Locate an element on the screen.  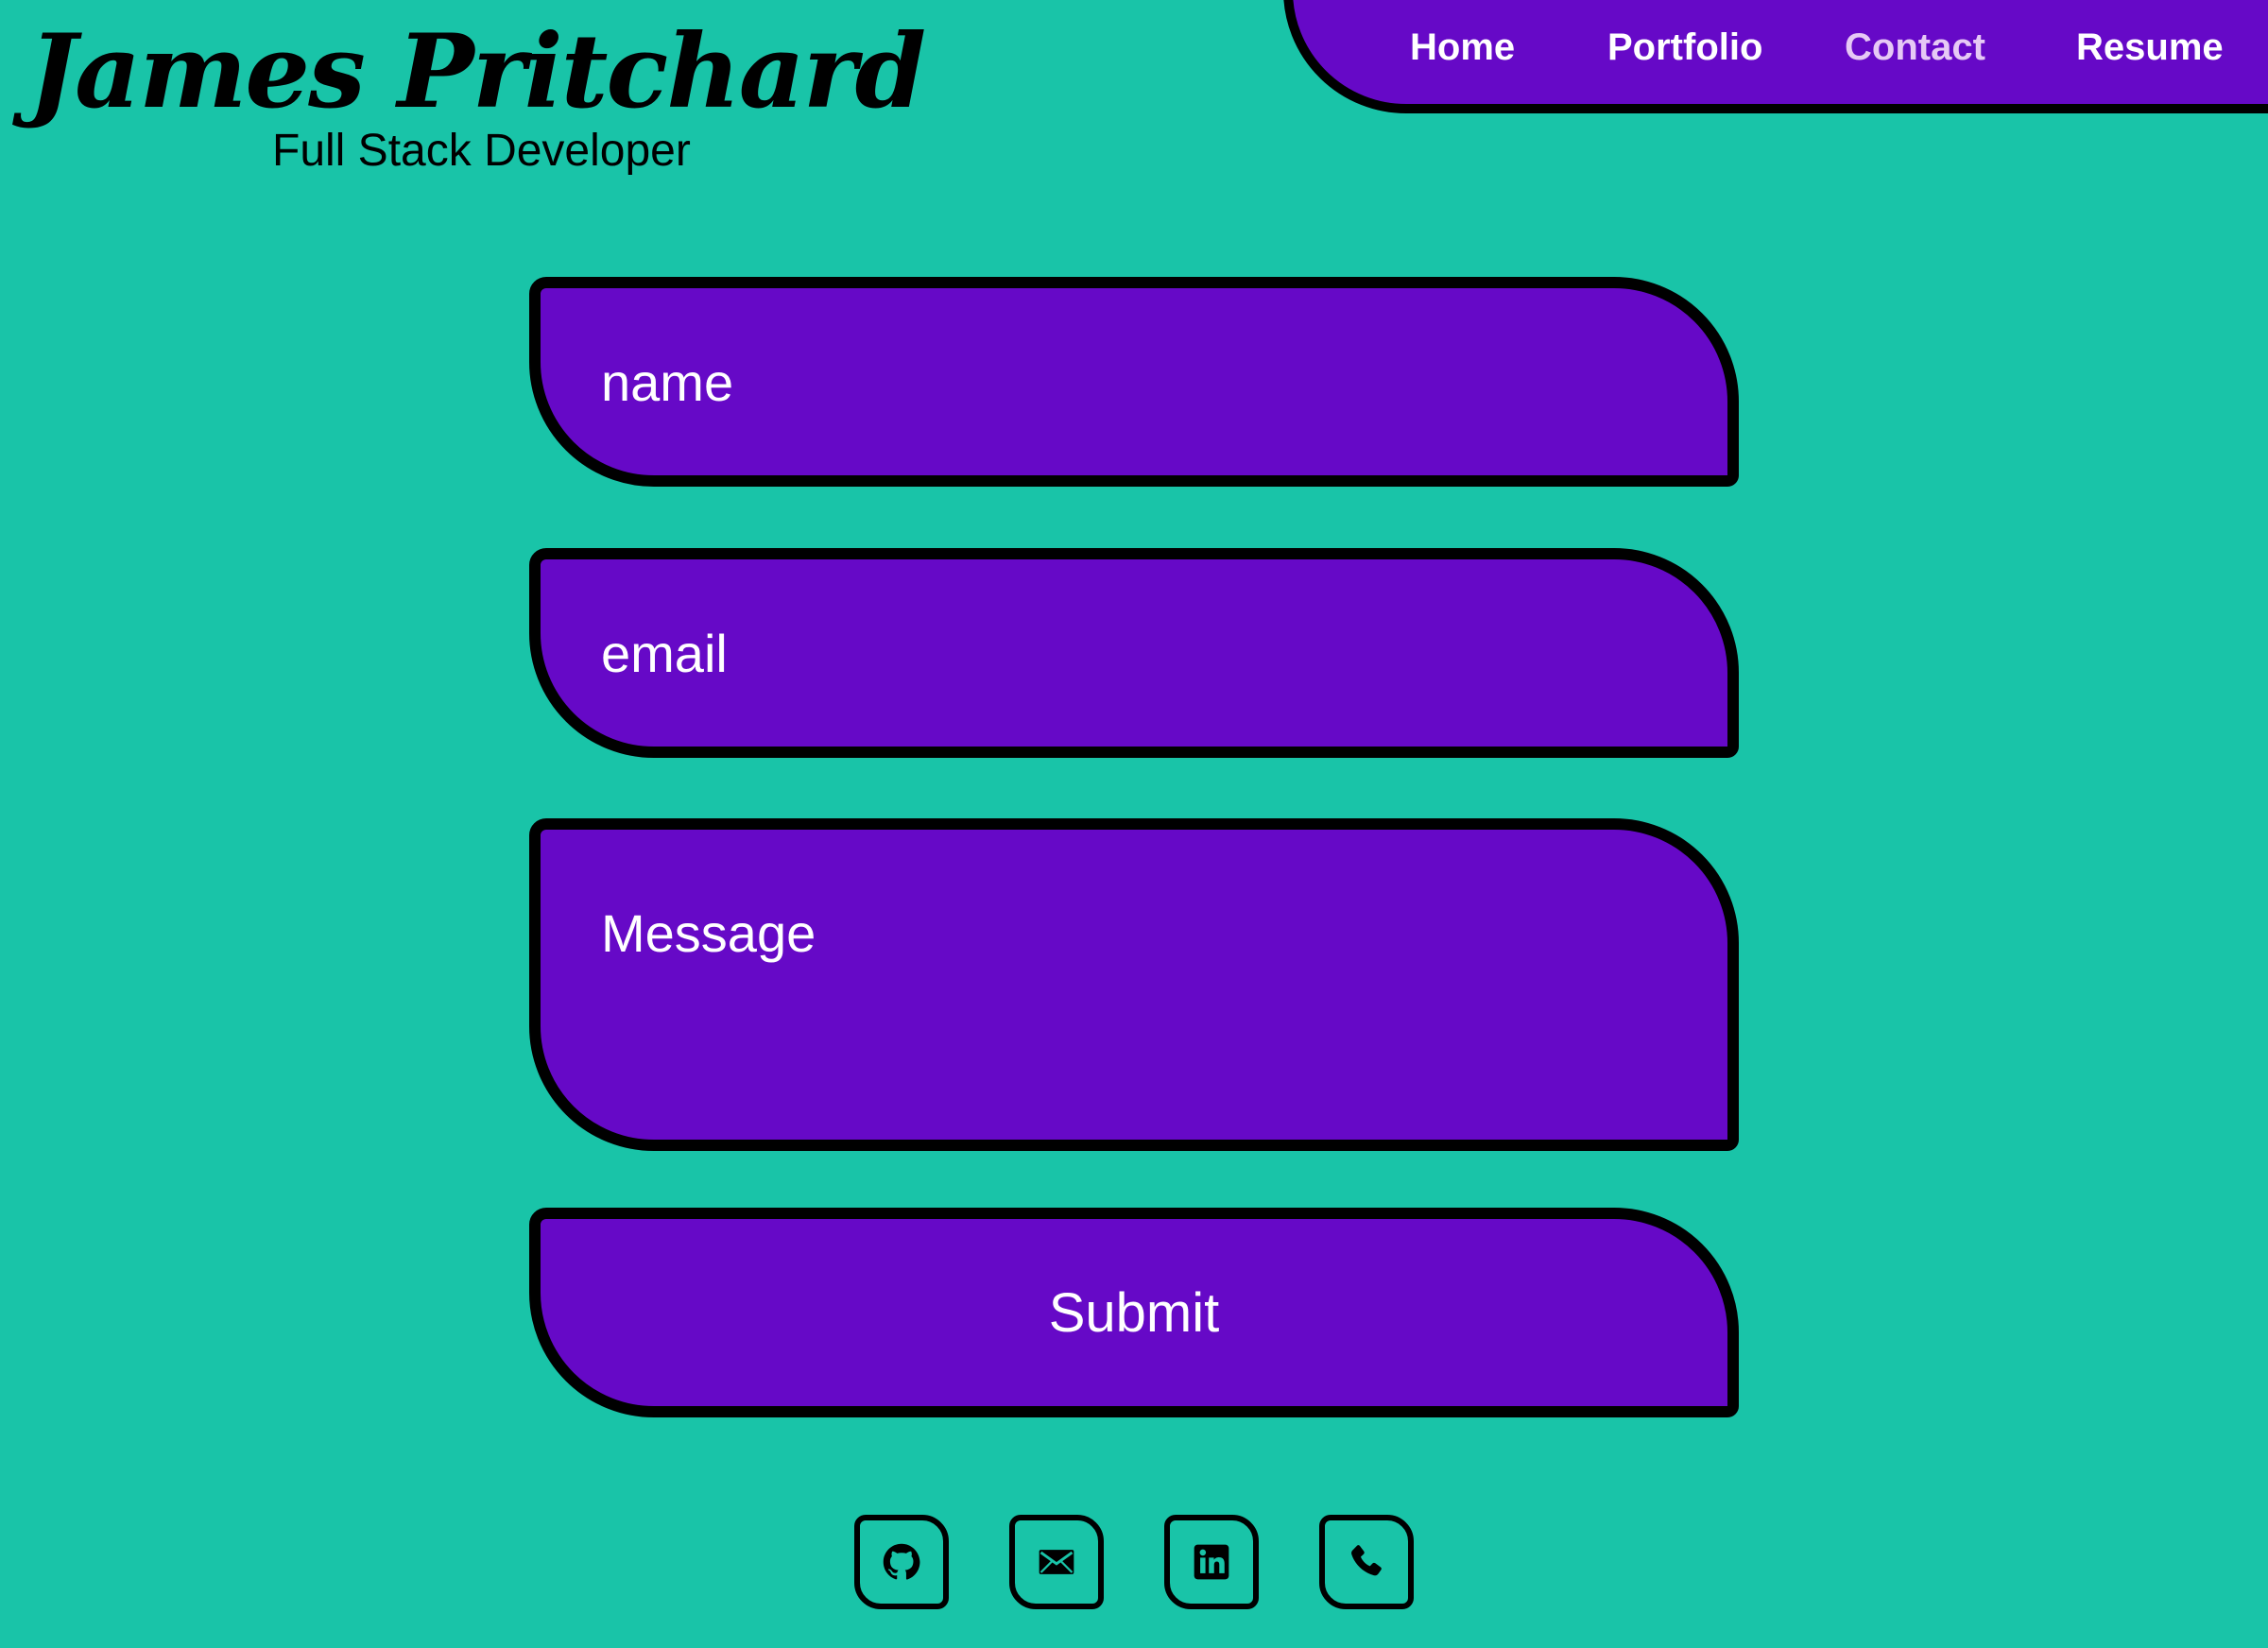
name-input is located at coordinates (1134, 382).